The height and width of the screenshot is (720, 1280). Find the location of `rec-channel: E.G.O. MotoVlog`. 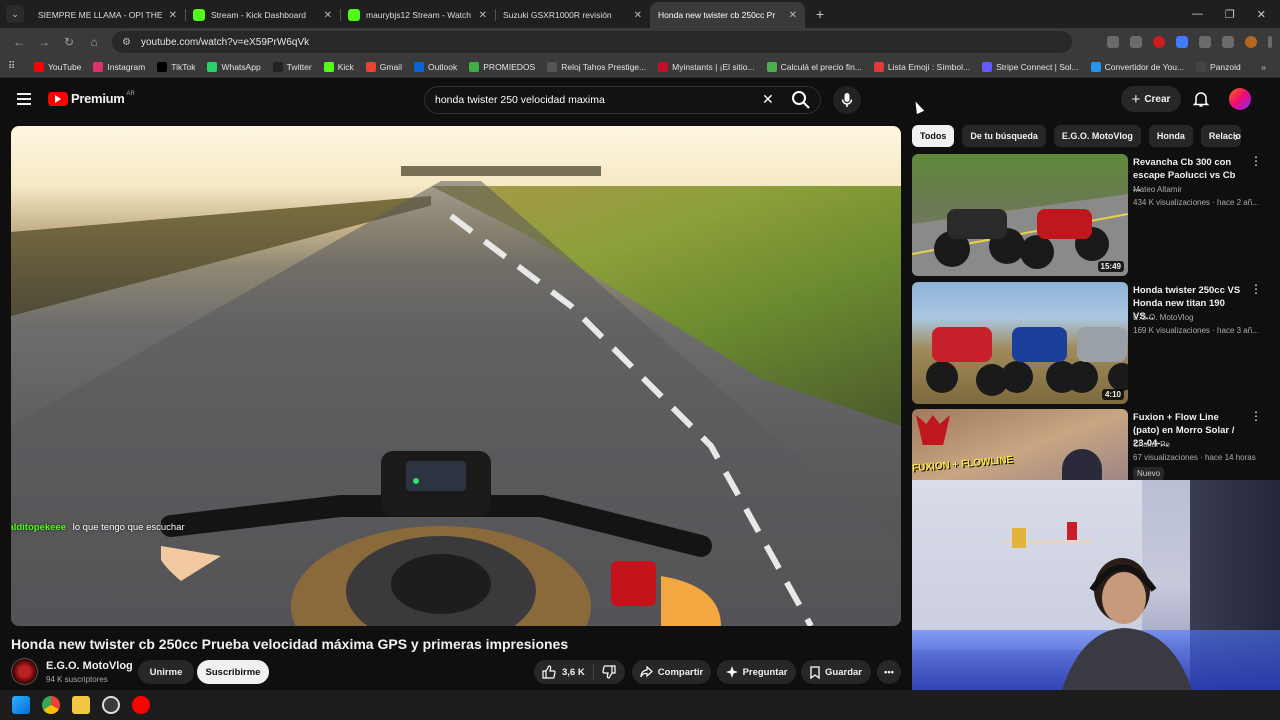

rec-channel: E.G.O. MotoVlog is located at coordinates (1163, 317).